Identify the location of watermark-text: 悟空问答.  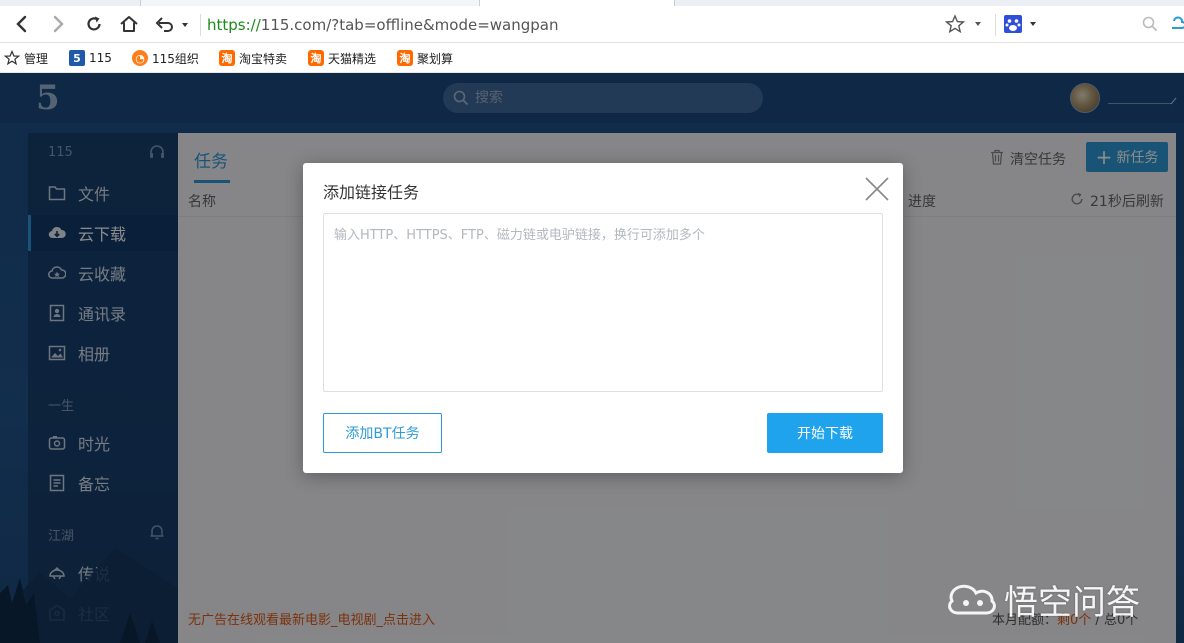
(1072, 602).